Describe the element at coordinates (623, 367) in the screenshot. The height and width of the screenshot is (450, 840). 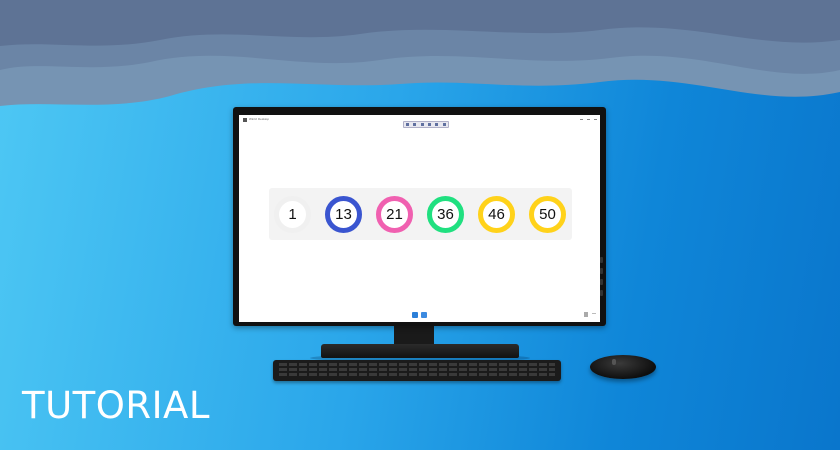
I see `mouse` at that location.